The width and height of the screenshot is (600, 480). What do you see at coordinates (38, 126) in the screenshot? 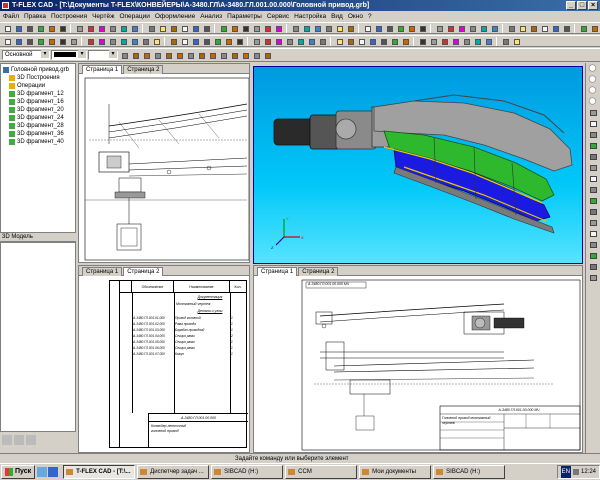
I see `tree-item: 3D фрагмент_28` at bounding box center [38, 126].